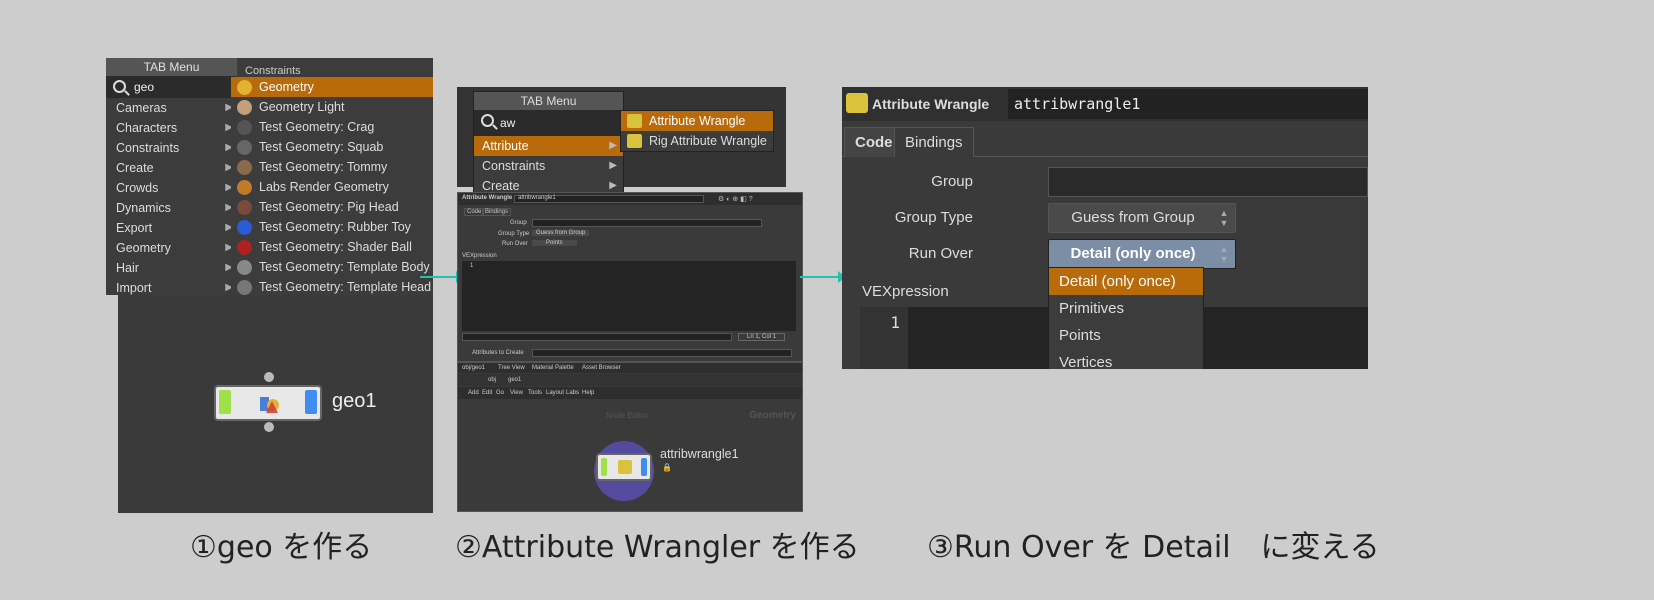  What do you see at coordinates (171, 128) in the screenshot?
I see `category-item: Characters ▶` at bounding box center [171, 128].